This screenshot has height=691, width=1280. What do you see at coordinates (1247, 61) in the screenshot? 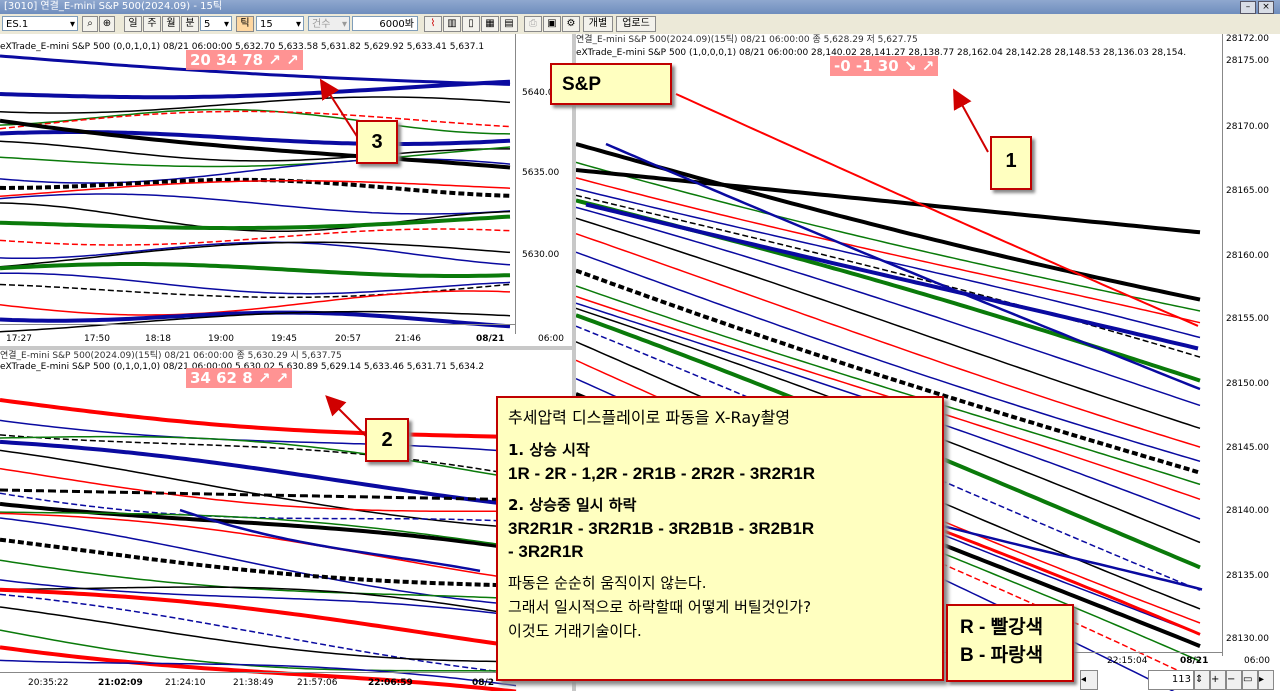
I see `y-tick-label: 28175.00` at bounding box center [1247, 61].